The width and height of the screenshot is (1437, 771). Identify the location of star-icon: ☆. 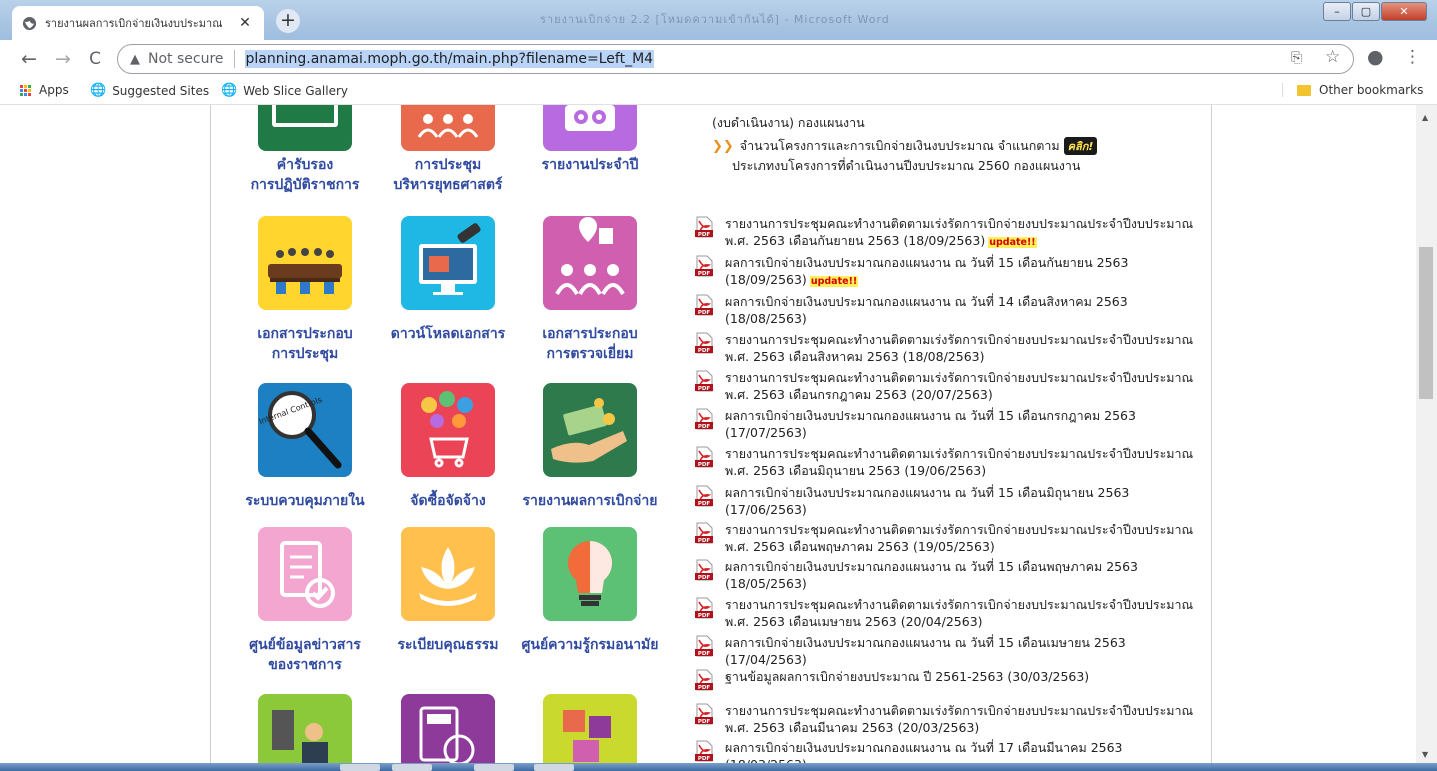
(1332, 57).